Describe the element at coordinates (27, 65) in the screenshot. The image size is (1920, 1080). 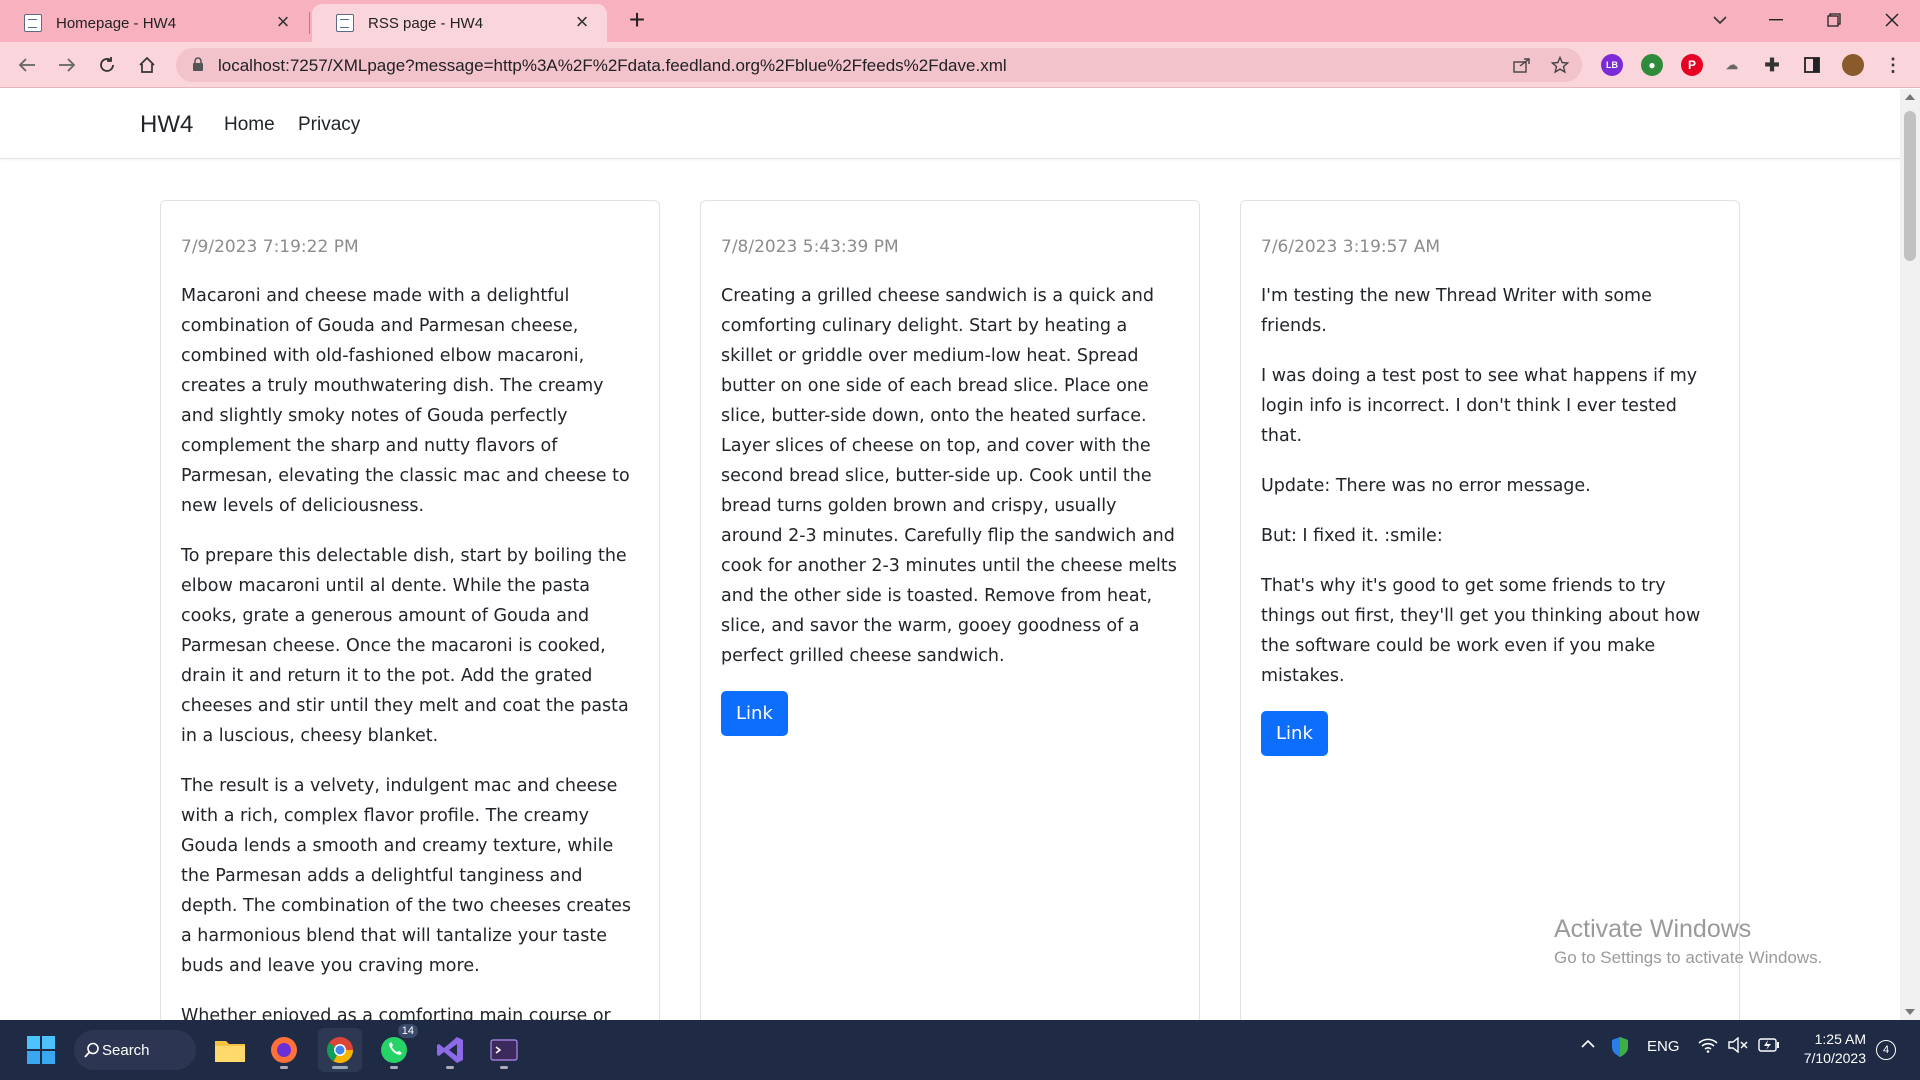
I see `back-icon` at that location.